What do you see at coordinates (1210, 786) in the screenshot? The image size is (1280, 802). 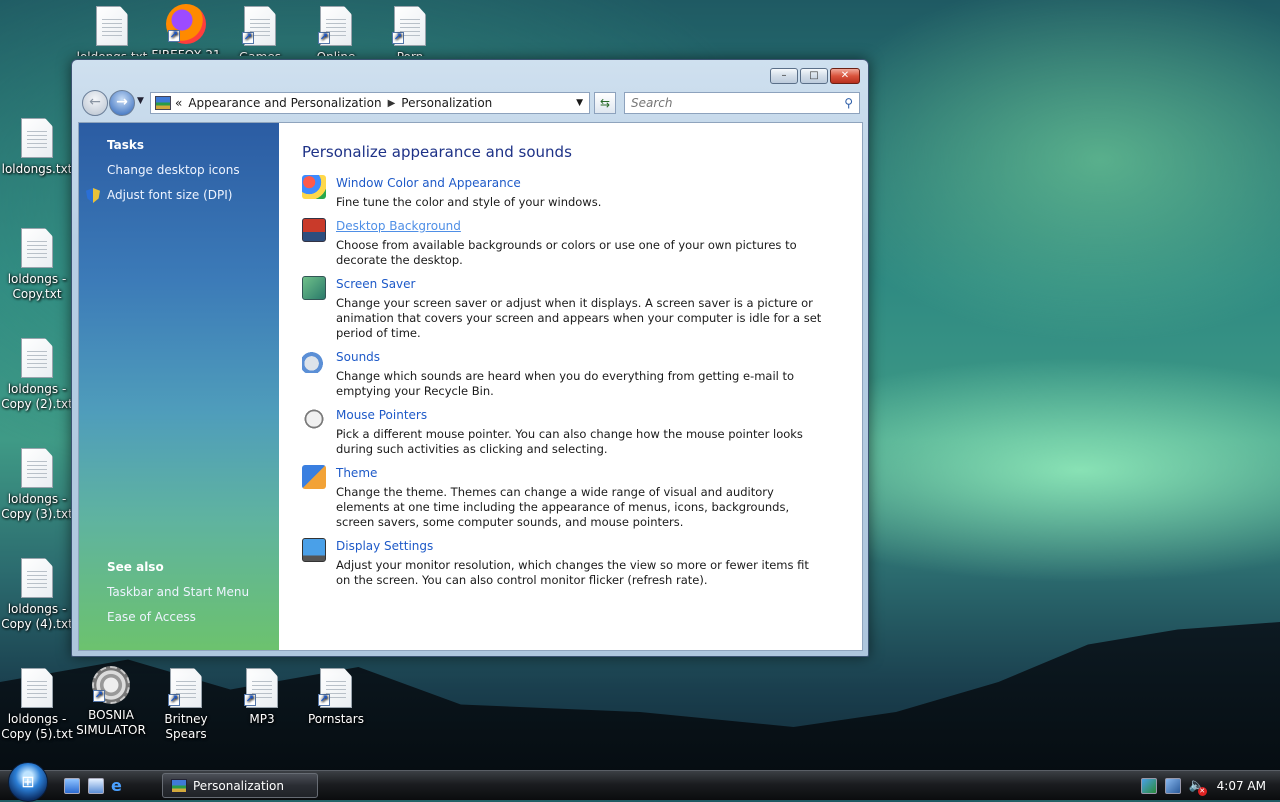 I see `notification-area: 🔈 ✕ 4:07 AM` at bounding box center [1210, 786].